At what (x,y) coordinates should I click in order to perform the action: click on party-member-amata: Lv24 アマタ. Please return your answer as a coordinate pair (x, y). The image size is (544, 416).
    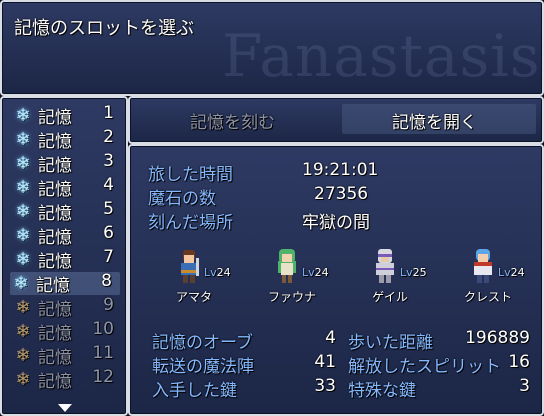
    Looking at the image, I should click on (216, 278).